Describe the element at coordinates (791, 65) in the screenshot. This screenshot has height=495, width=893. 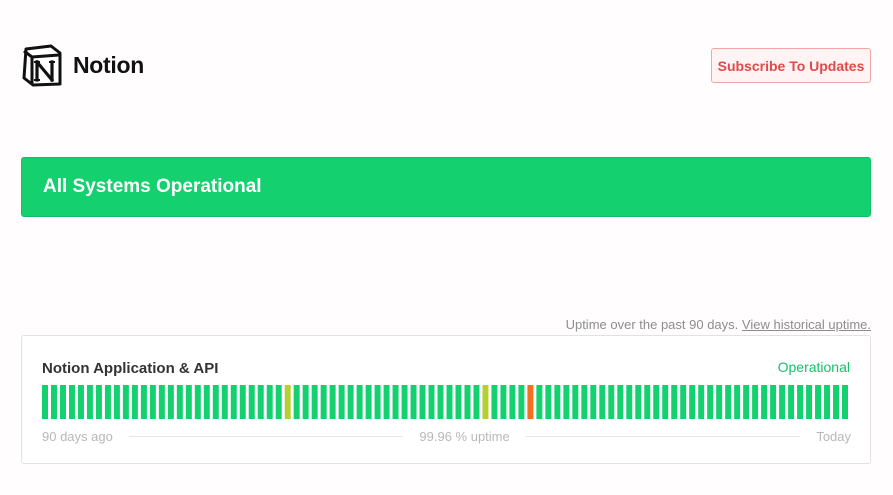
I see `subscribe-button: Subscribe To Updates` at that location.